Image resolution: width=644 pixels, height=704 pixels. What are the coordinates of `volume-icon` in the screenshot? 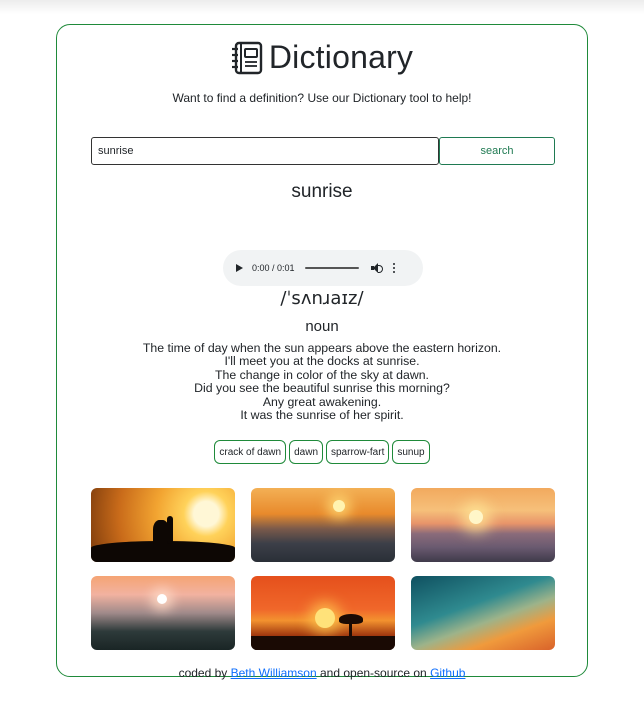 It's located at (377, 268).